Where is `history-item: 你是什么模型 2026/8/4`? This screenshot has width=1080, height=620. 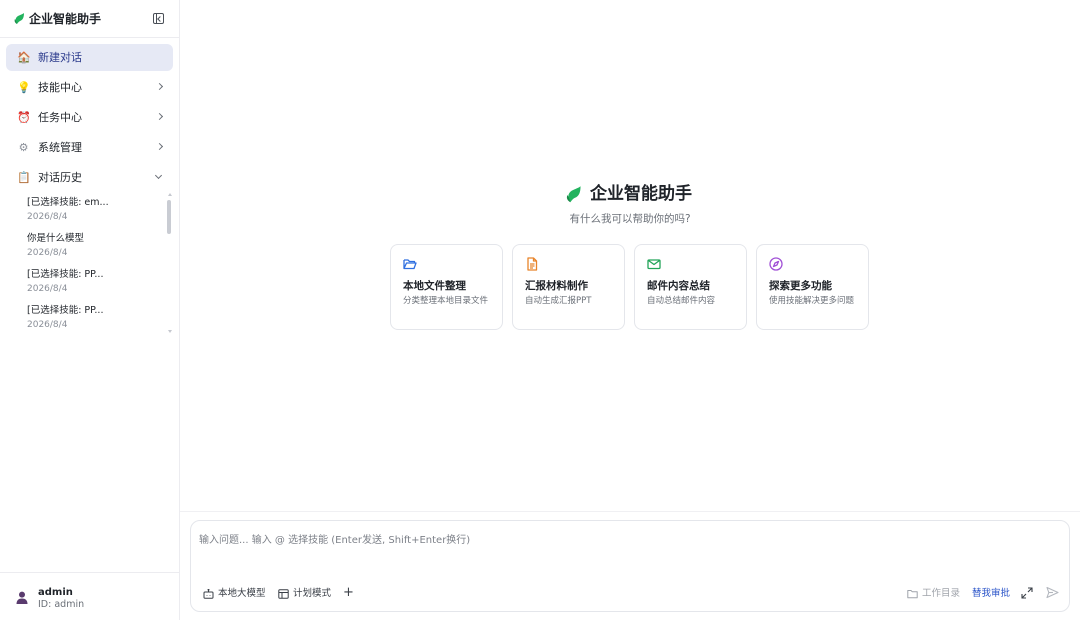
history-item: 你是什么模型 2026/8/4 is located at coordinates (92, 247).